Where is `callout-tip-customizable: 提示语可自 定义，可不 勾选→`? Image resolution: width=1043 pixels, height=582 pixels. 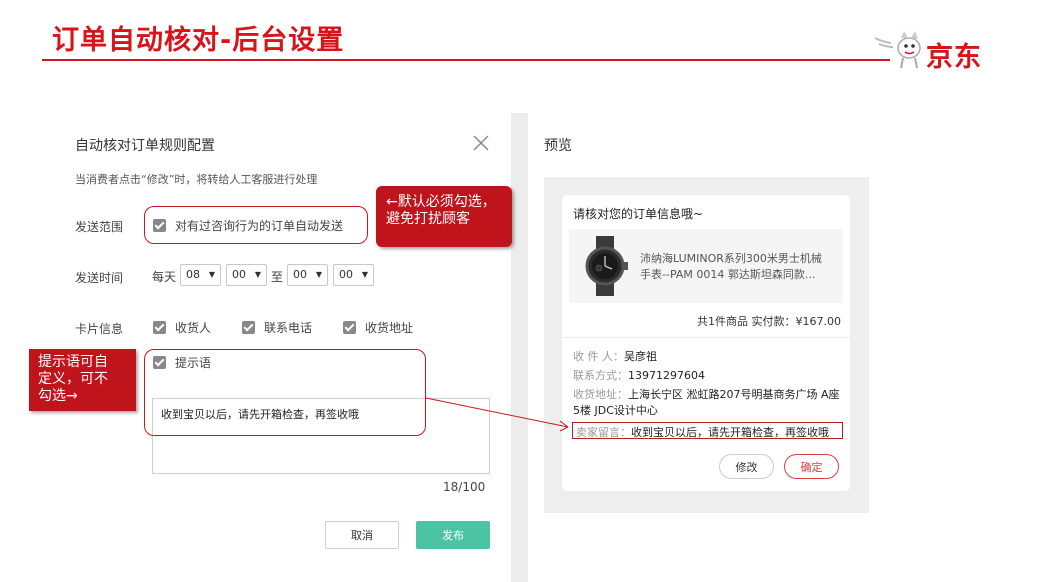
callout-tip-customizable: 提示语可自 定义，可不 勾选→ is located at coordinates (82, 380).